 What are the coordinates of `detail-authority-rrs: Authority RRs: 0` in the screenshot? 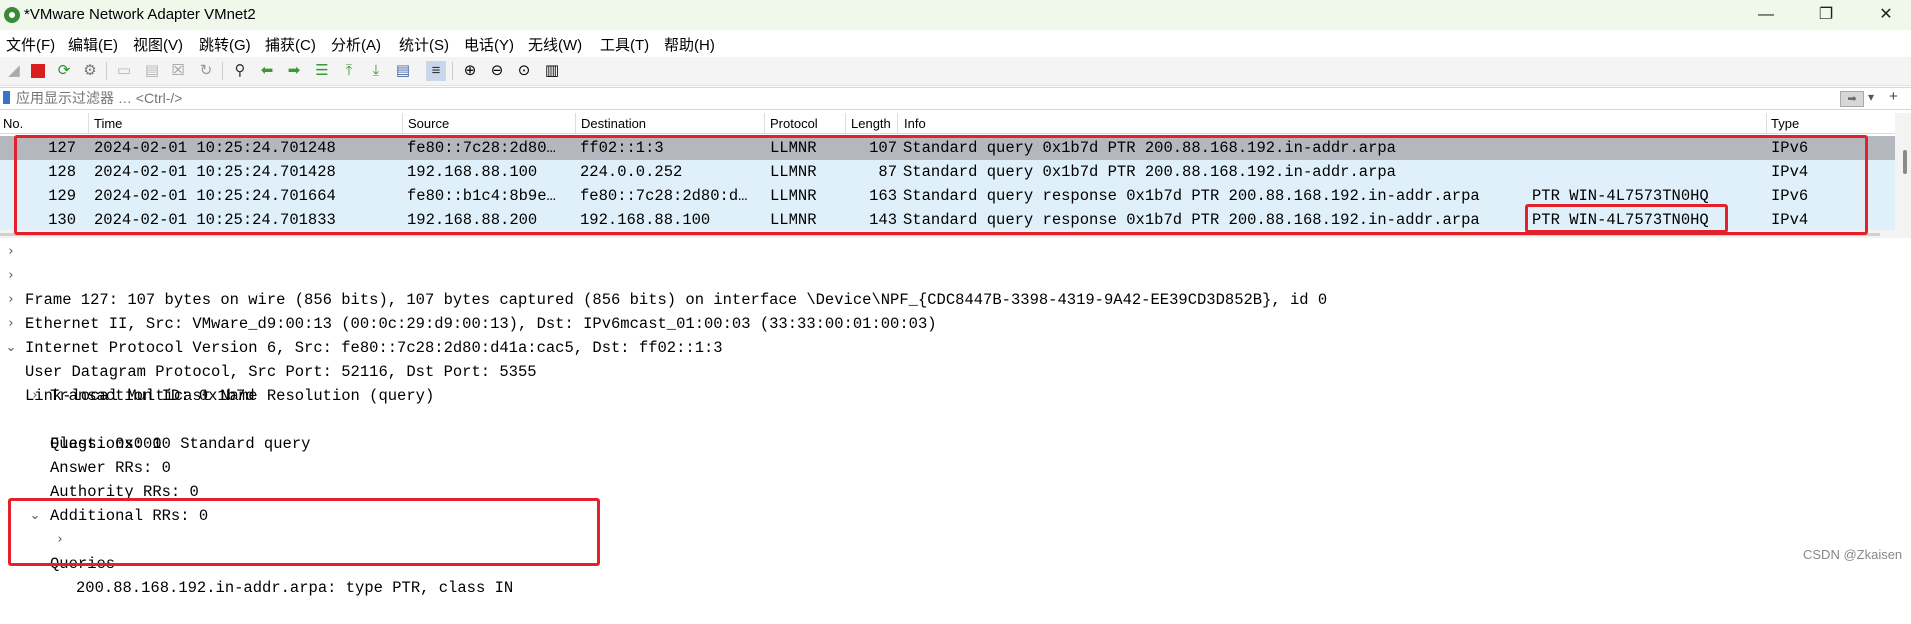 It's located at (99, 478).